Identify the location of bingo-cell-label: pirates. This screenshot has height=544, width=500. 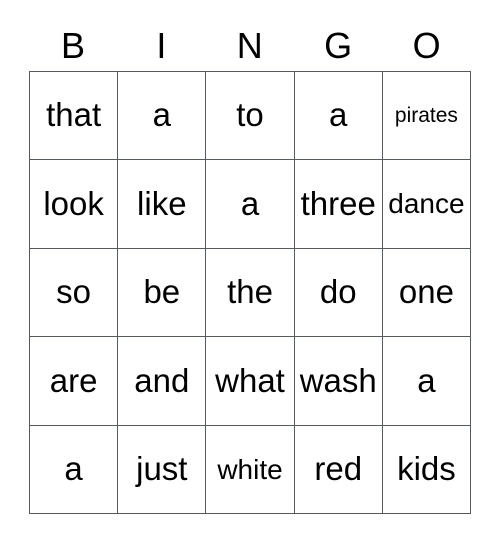
(426, 115).